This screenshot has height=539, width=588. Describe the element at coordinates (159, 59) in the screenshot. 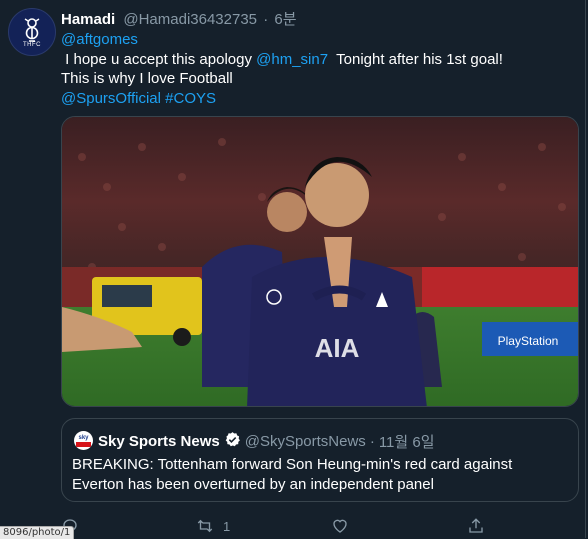

I see `tweet-text-segment: I hope u accept this apology` at that location.